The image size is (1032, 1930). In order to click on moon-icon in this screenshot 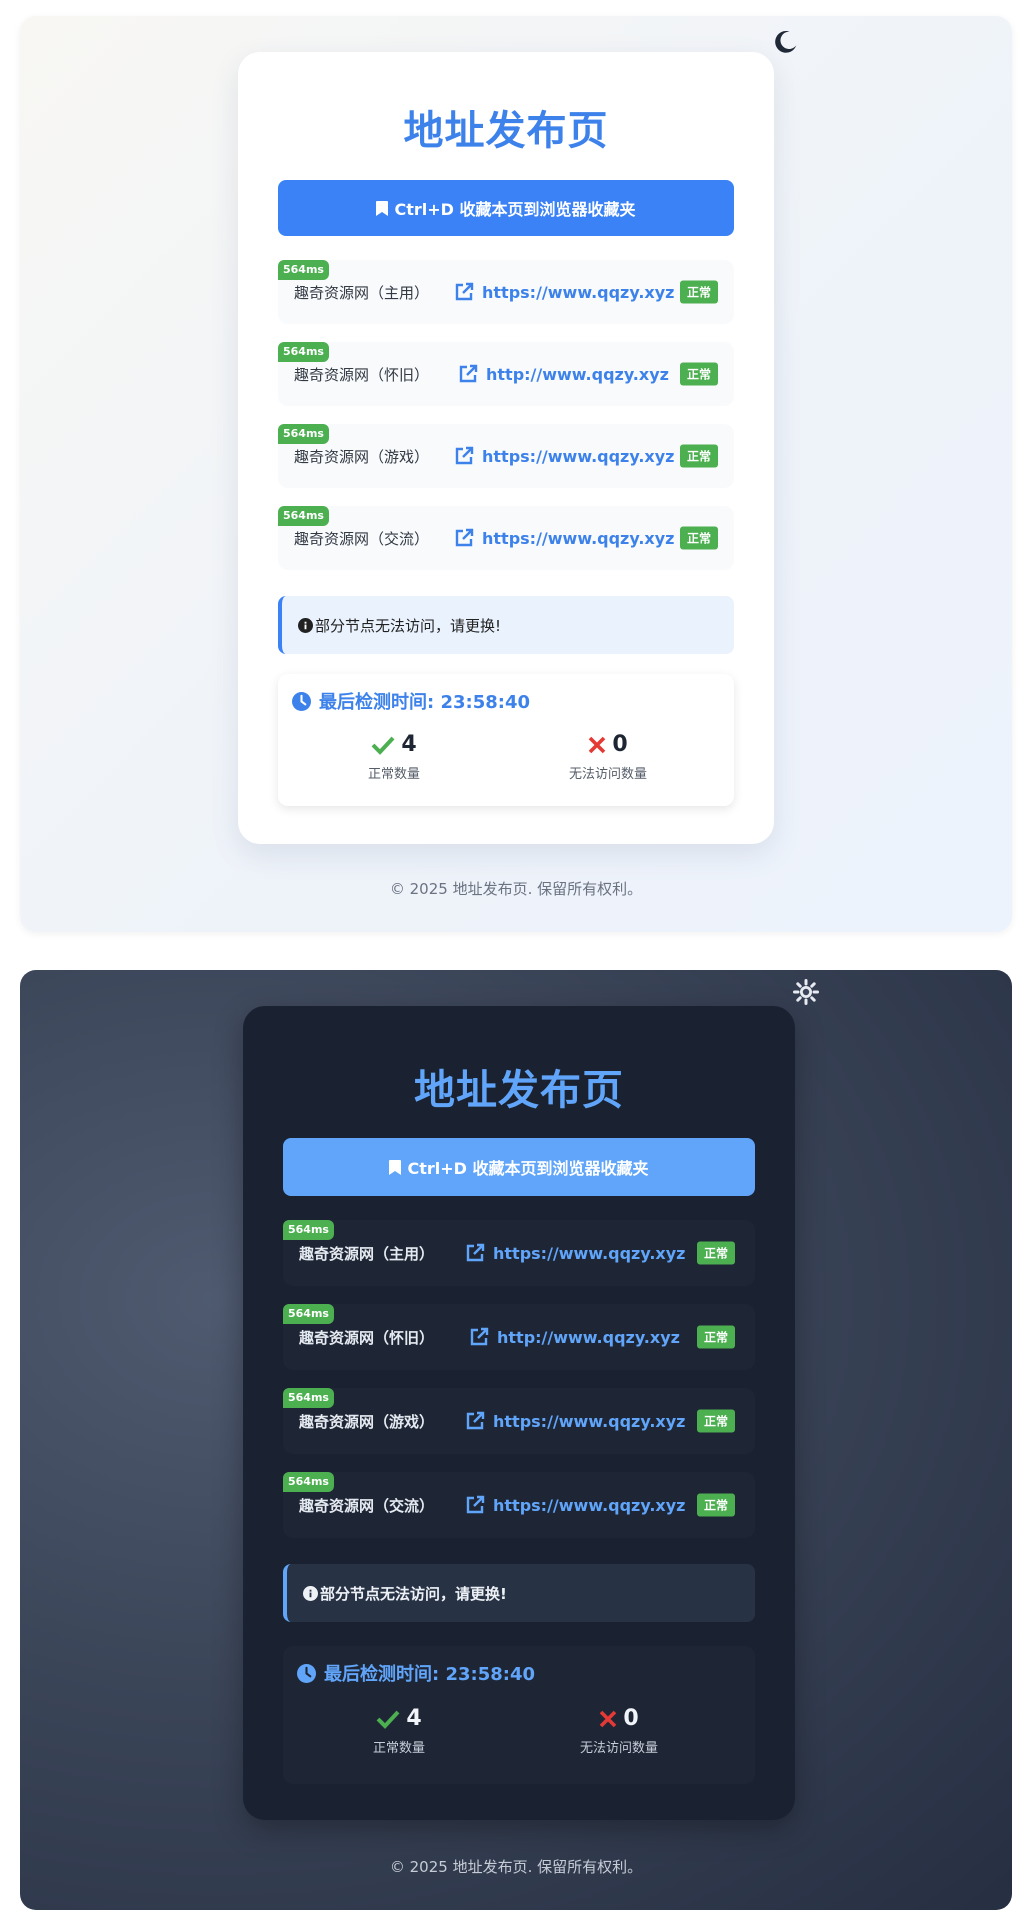, I will do `click(786, 42)`.